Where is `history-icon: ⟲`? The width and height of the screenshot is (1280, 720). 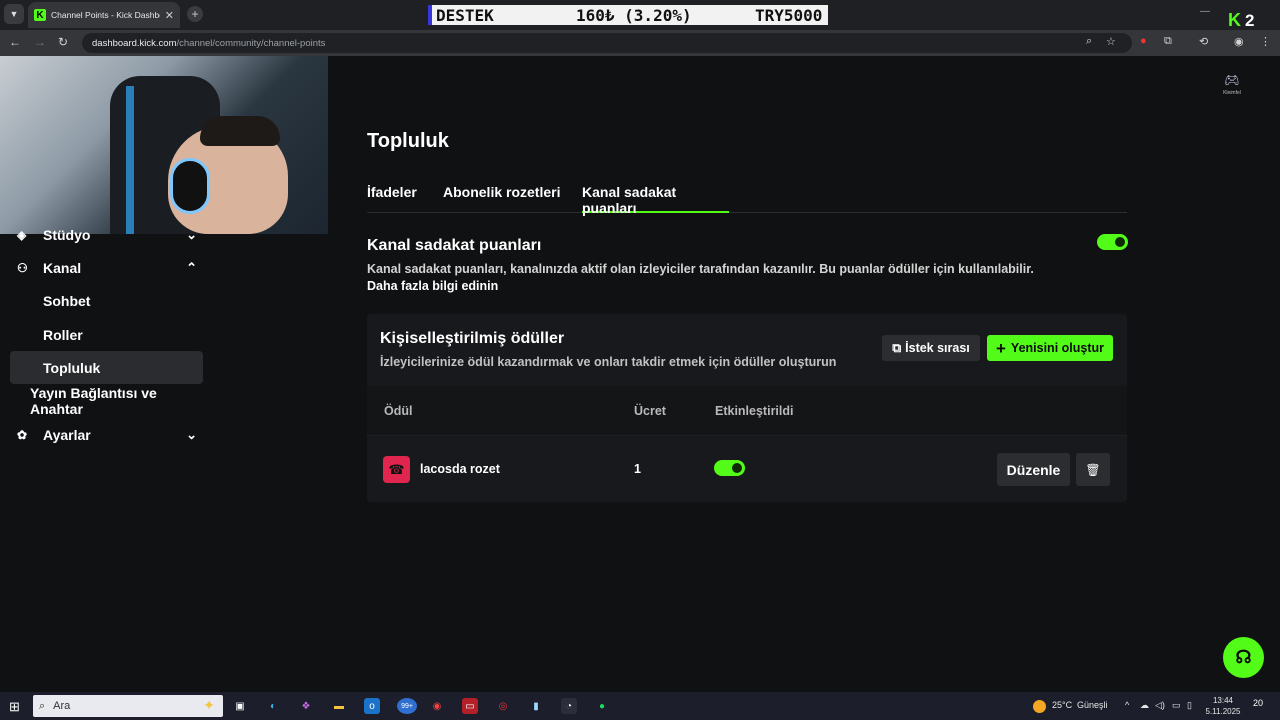
history-icon: ⟲ is located at coordinates (1203, 41).